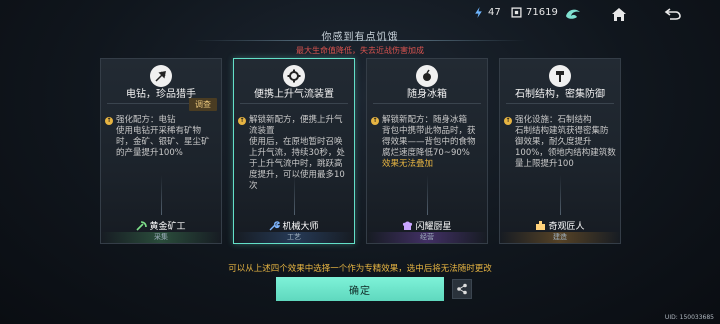 The image size is (720, 324). Describe the element at coordinates (161, 237) in the screenshot. I see `card-footer: 采集` at that location.